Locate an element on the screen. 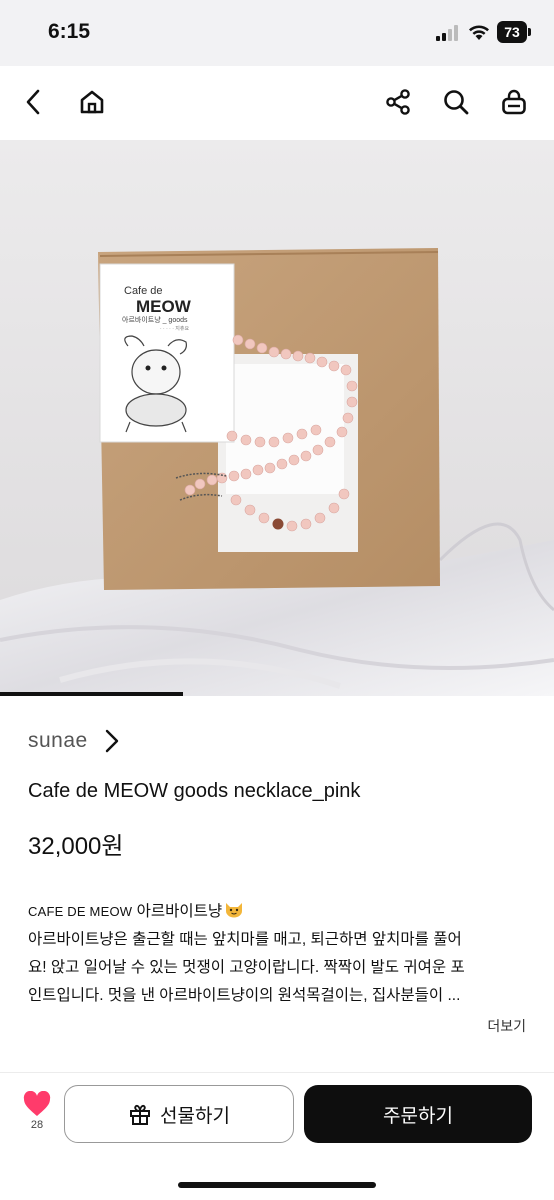 The height and width of the screenshot is (1200, 554). seller-link: sunae is located at coordinates (74, 741).